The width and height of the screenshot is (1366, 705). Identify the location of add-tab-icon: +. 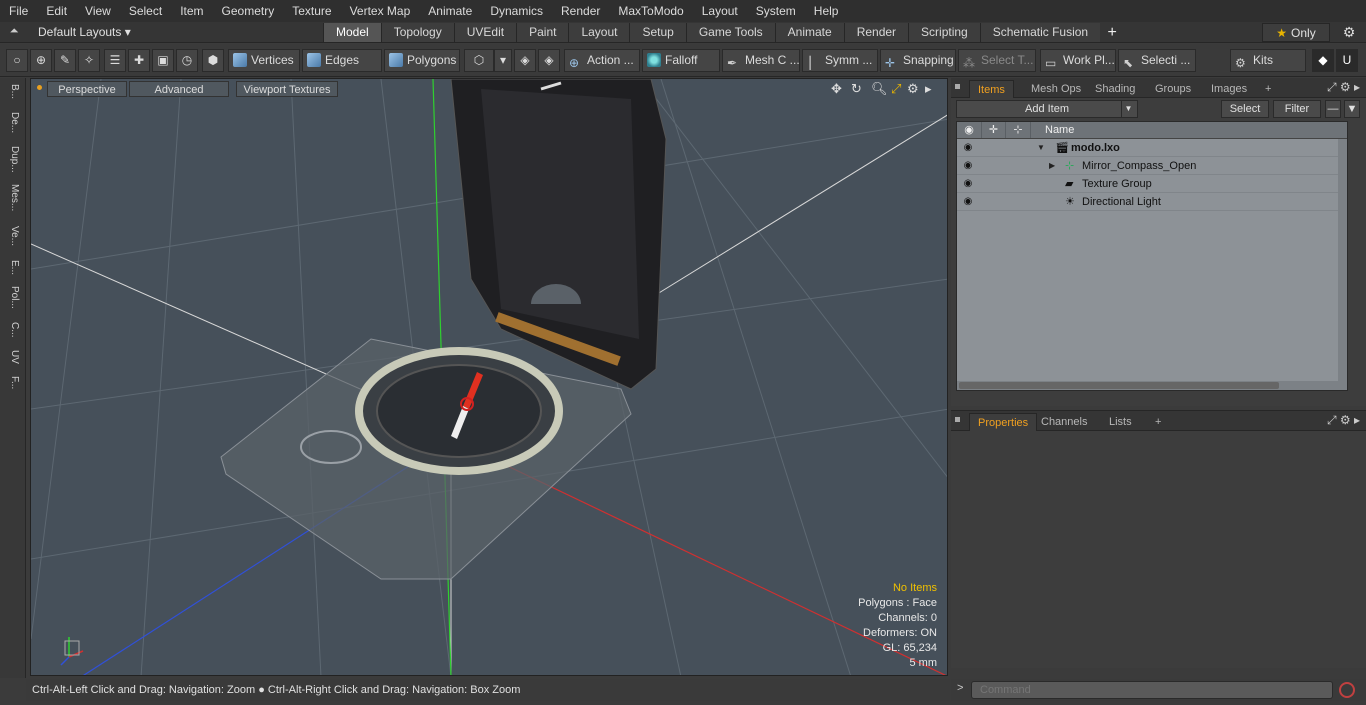
(1112, 32).